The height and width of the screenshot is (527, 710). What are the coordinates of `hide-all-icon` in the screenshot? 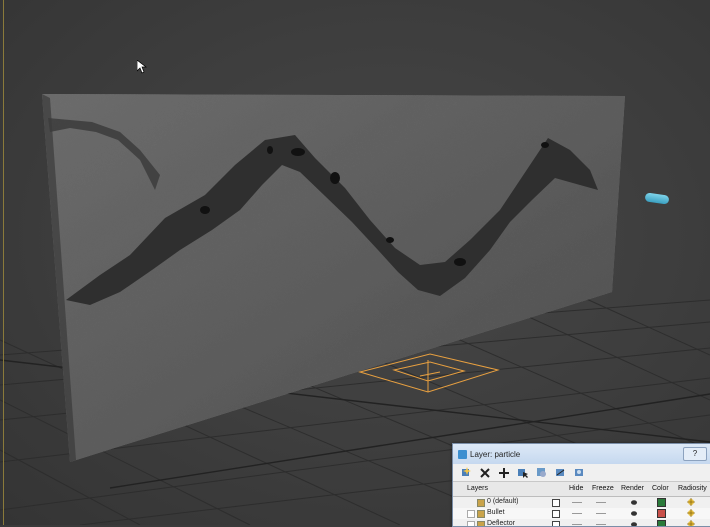 It's located at (560, 472).